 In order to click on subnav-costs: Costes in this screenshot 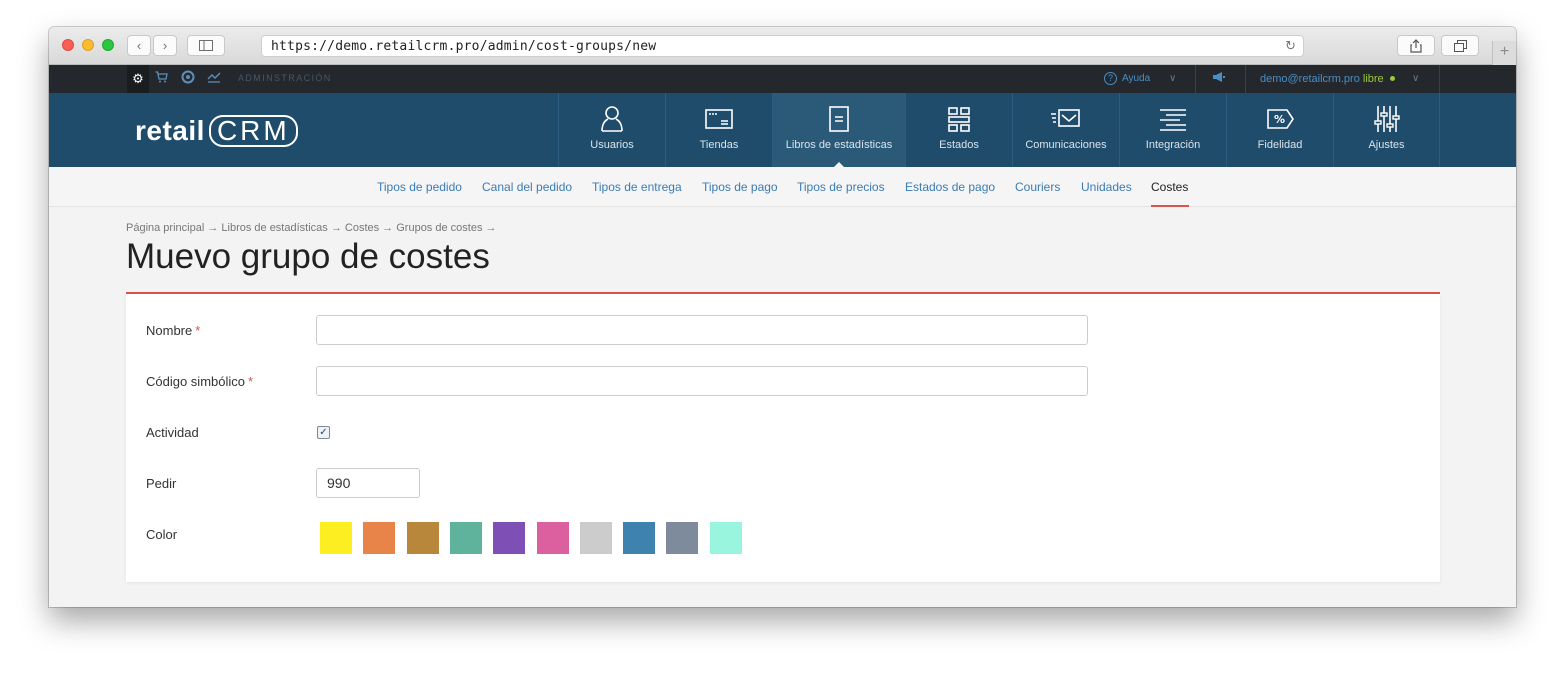, I will do `click(1169, 187)`.